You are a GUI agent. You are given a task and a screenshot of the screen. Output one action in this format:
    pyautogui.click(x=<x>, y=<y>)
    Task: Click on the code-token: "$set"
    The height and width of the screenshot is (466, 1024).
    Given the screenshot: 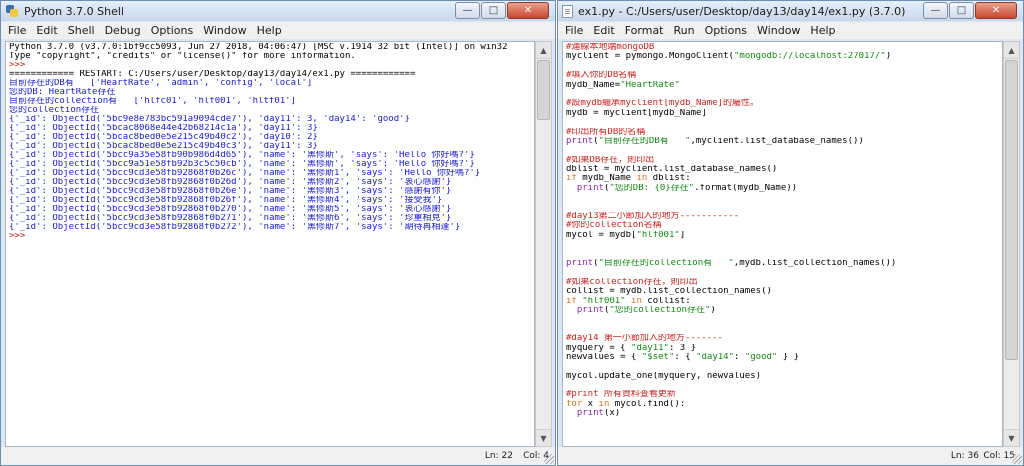 What is the action you would take?
    pyautogui.click(x=658, y=357)
    